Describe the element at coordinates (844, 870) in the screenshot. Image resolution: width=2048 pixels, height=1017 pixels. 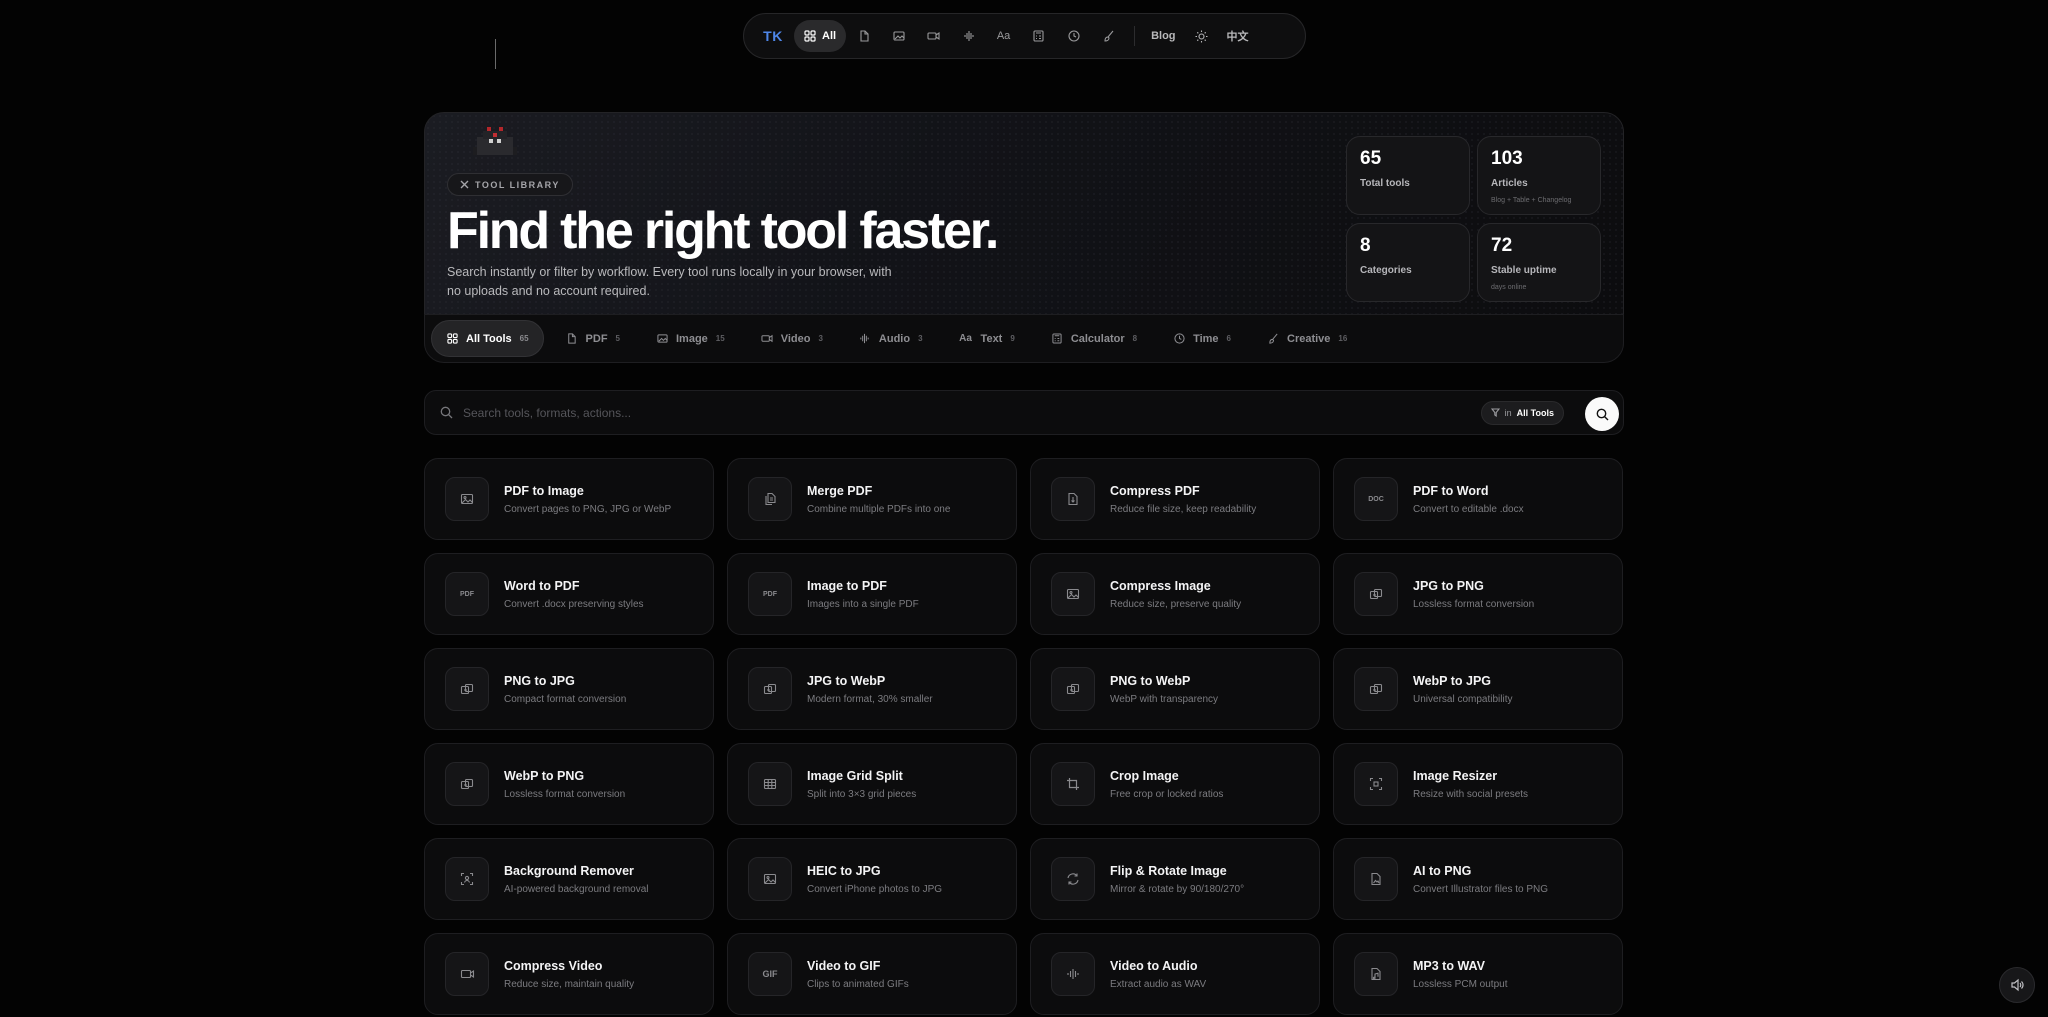
I see `tool-title: HEIC to JPG` at that location.